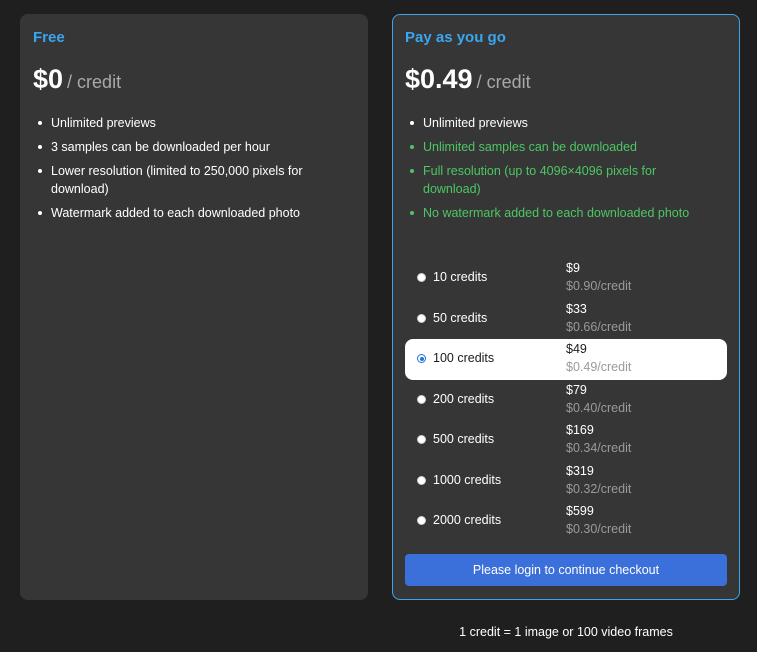 The image size is (757, 652). What do you see at coordinates (421, 358) in the screenshot?
I see `radio-button-checked` at bounding box center [421, 358].